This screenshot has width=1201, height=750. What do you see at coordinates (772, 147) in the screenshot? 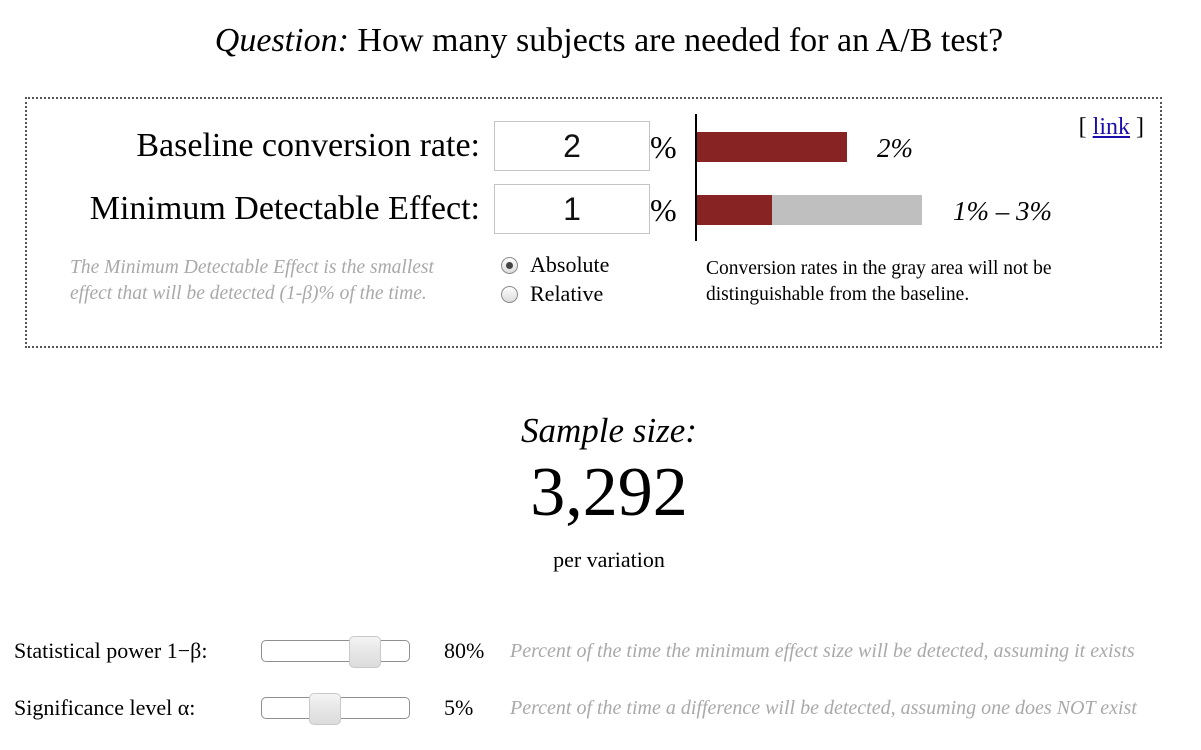
I see `baseline-bar` at bounding box center [772, 147].